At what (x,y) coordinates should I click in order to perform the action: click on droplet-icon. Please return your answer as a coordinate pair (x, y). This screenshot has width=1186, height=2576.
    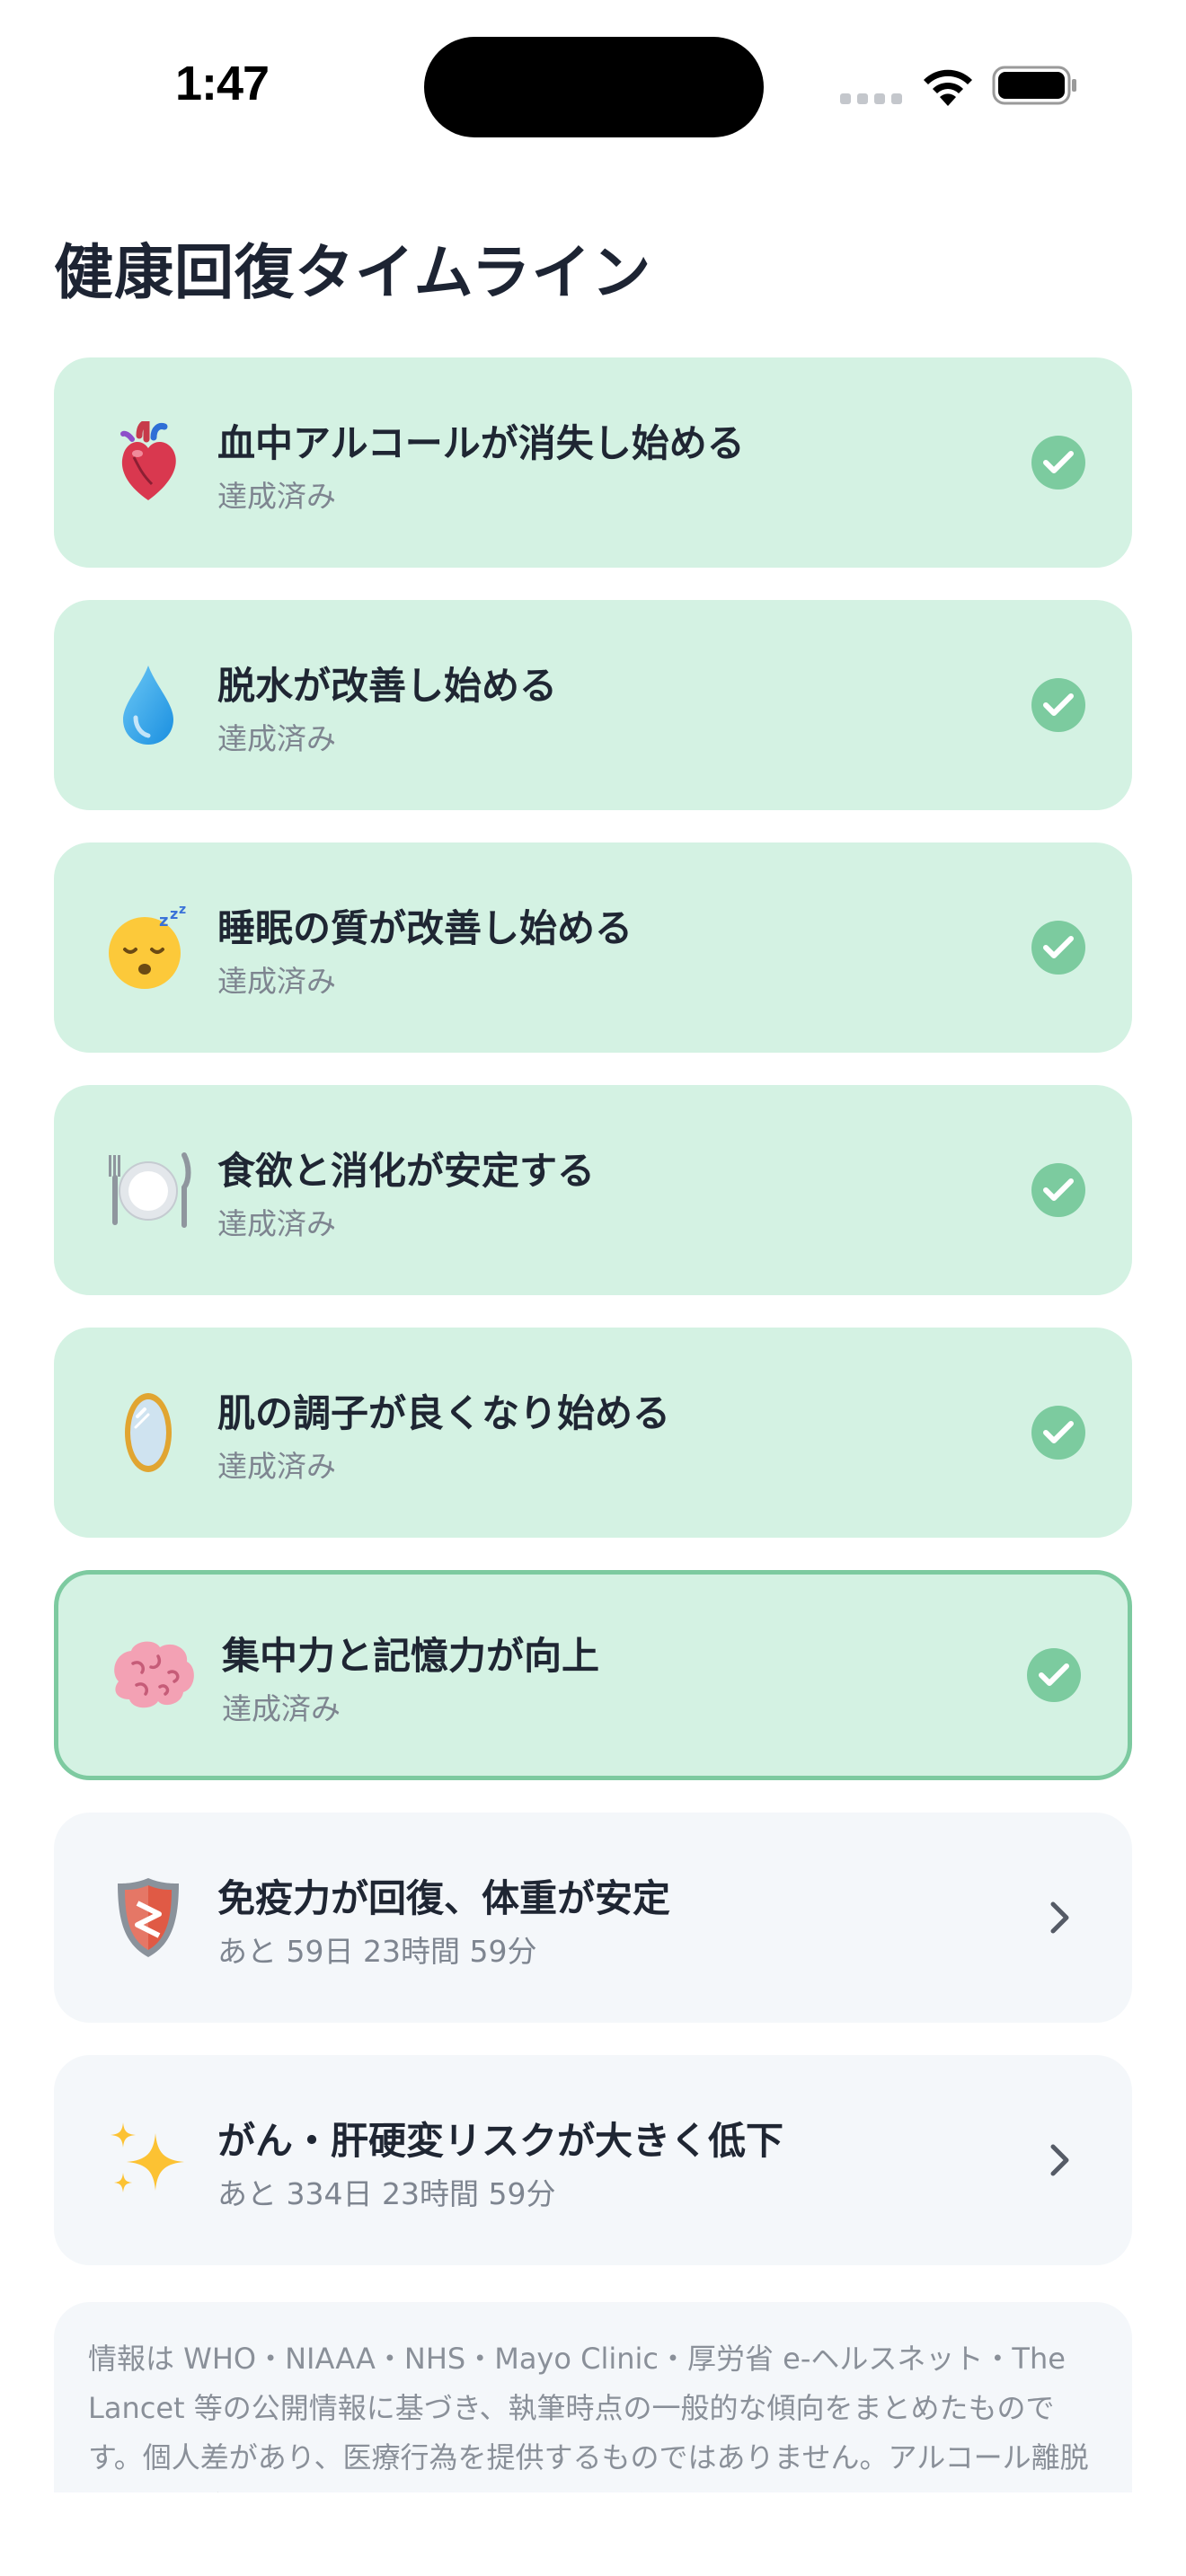
    Looking at the image, I should click on (148, 705).